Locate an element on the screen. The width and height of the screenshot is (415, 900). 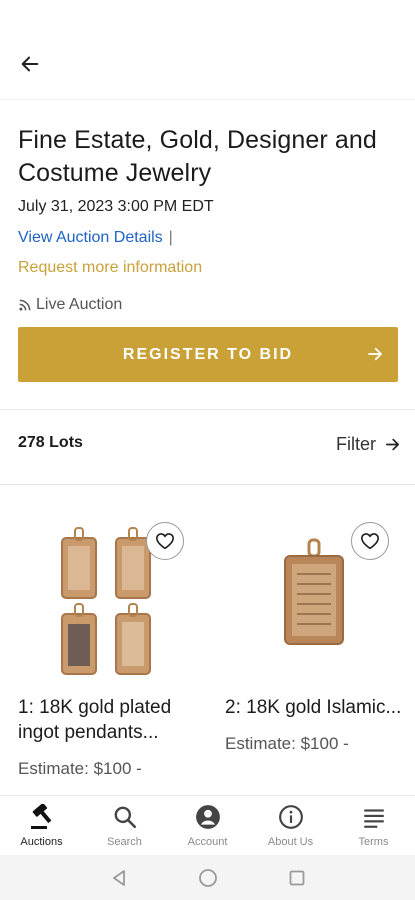
nav-label: Terms is located at coordinates (373, 842).